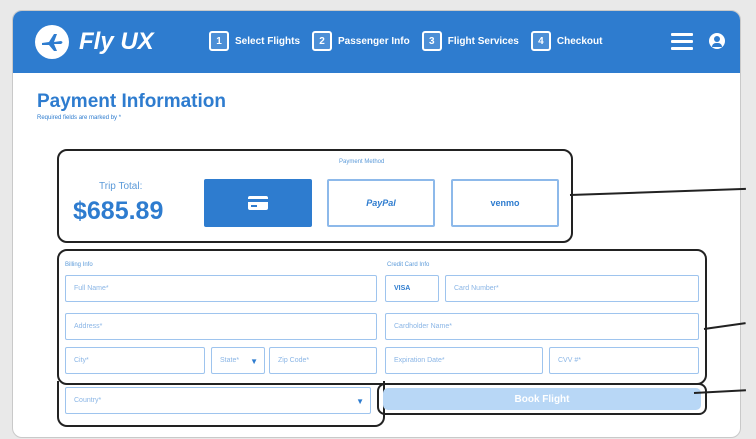 Image resolution: width=756 pixels, height=439 pixels. I want to click on country-select: Country* ▼, so click(218, 400).